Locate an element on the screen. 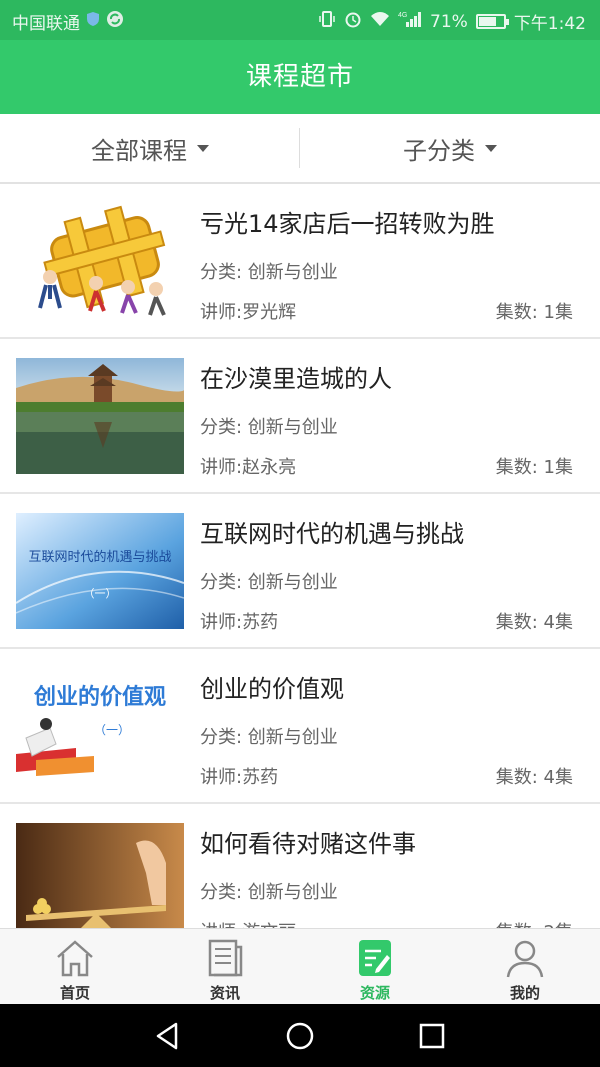 The height and width of the screenshot is (1067, 600). subcategory-label: 子分类 is located at coordinates (439, 150).